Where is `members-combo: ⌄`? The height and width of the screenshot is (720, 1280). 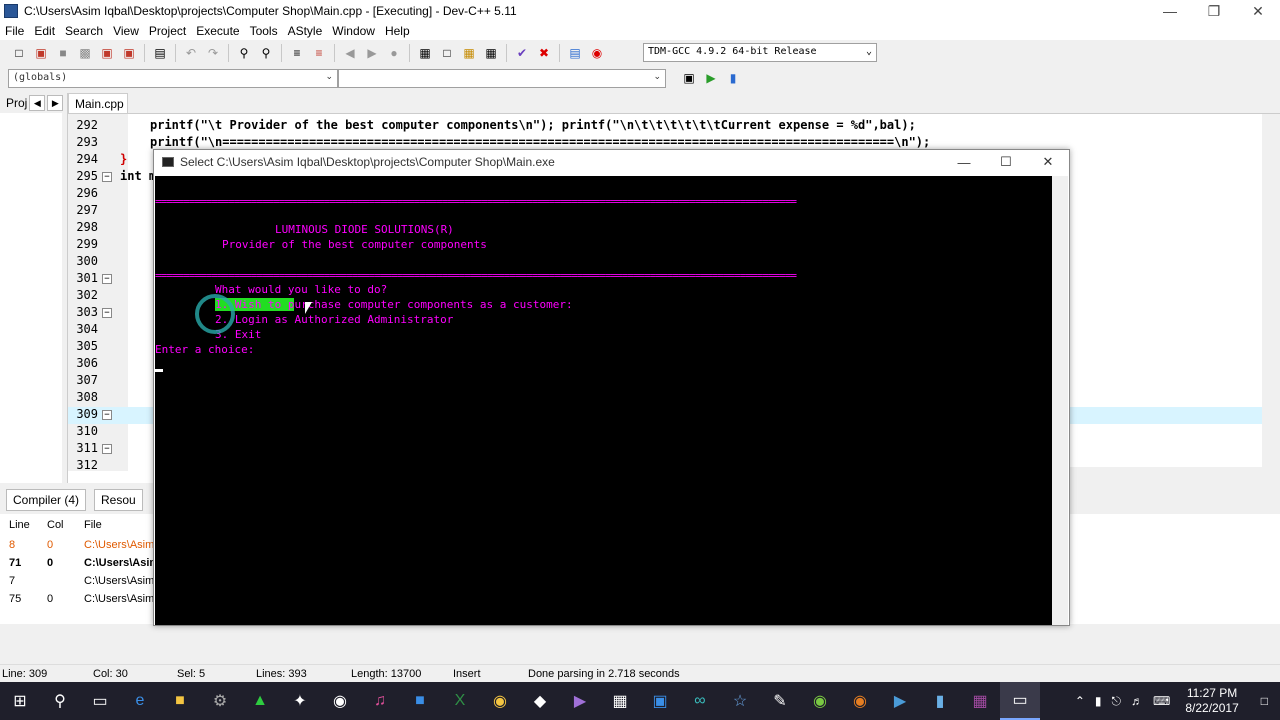
members-combo: ⌄ is located at coordinates (502, 78).